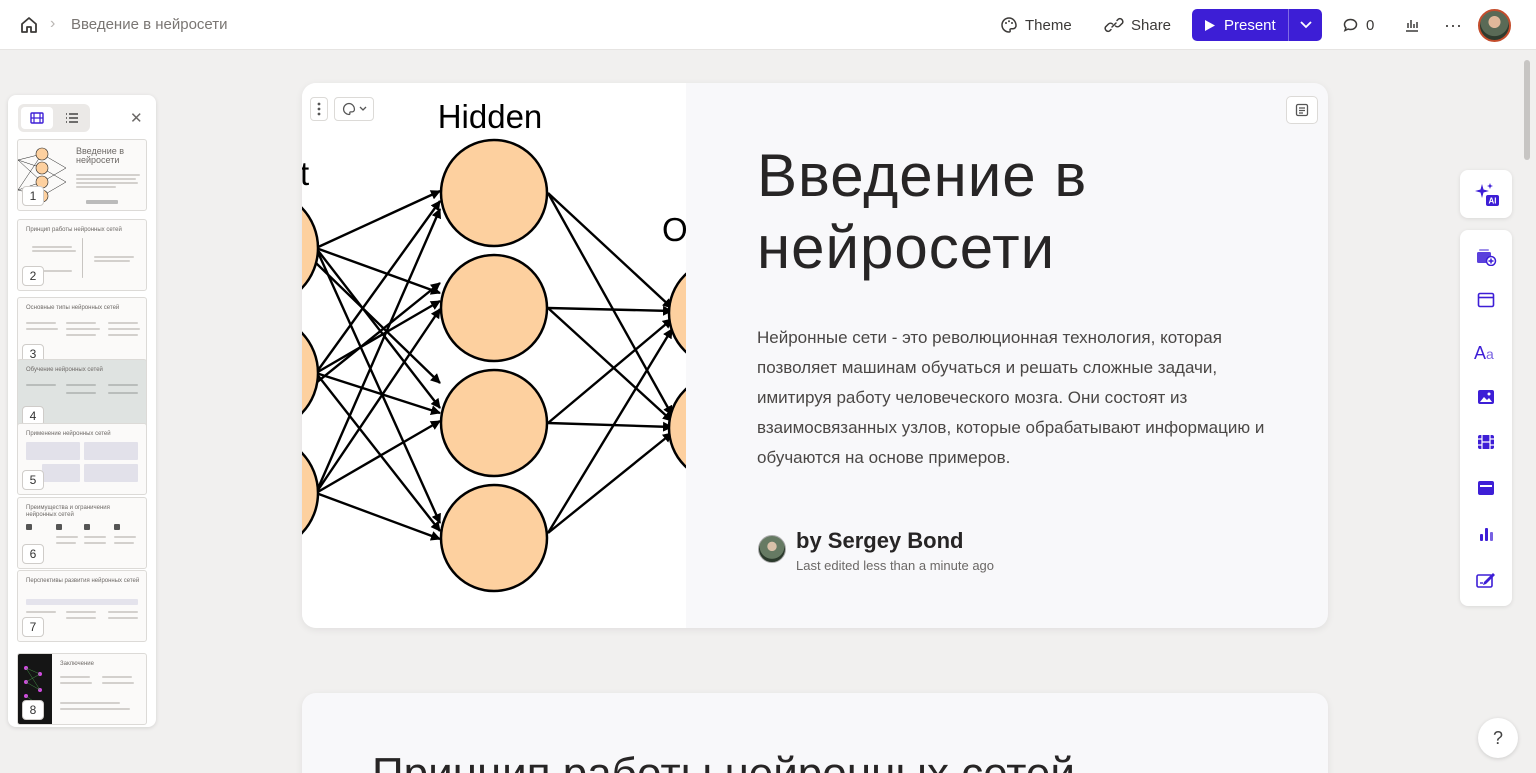  What do you see at coordinates (895, 565) in the screenshot?
I see `last-edited: Last edited less than a minute ago` at bounding box center [895, 565].